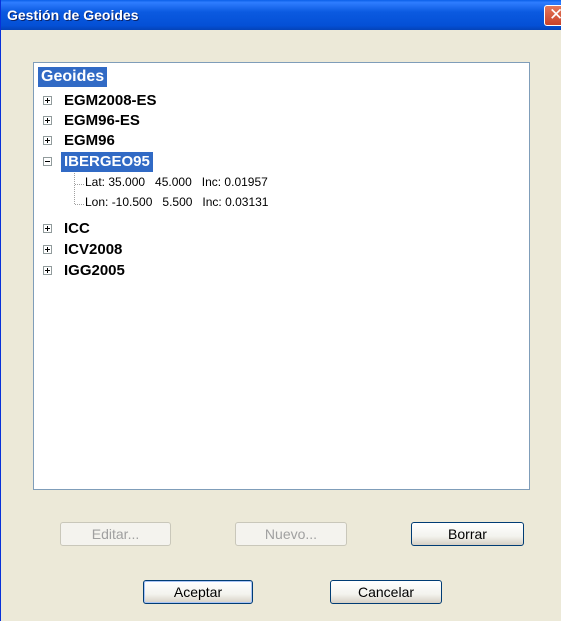  Describe the element at coordinates (77, 228) in the screenshot. I see `tree-node-label: ICC` at that location.